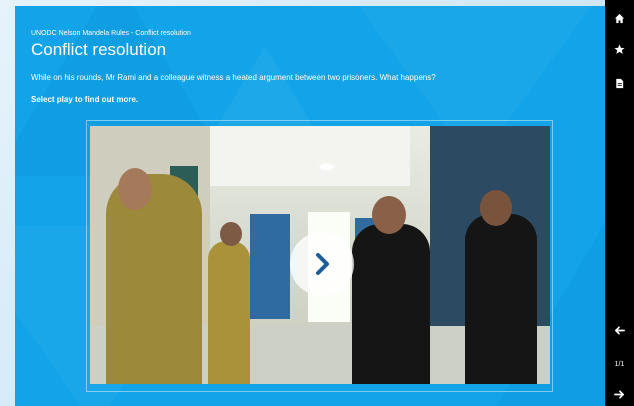  I want to click on back-button, so click(619, 330).